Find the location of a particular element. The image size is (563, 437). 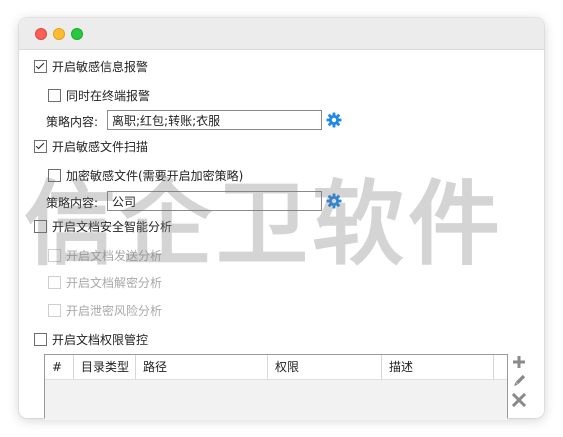

enable-sensitive-alert-label: 开启敏感信息报警 is located at coordinates (100, 66).